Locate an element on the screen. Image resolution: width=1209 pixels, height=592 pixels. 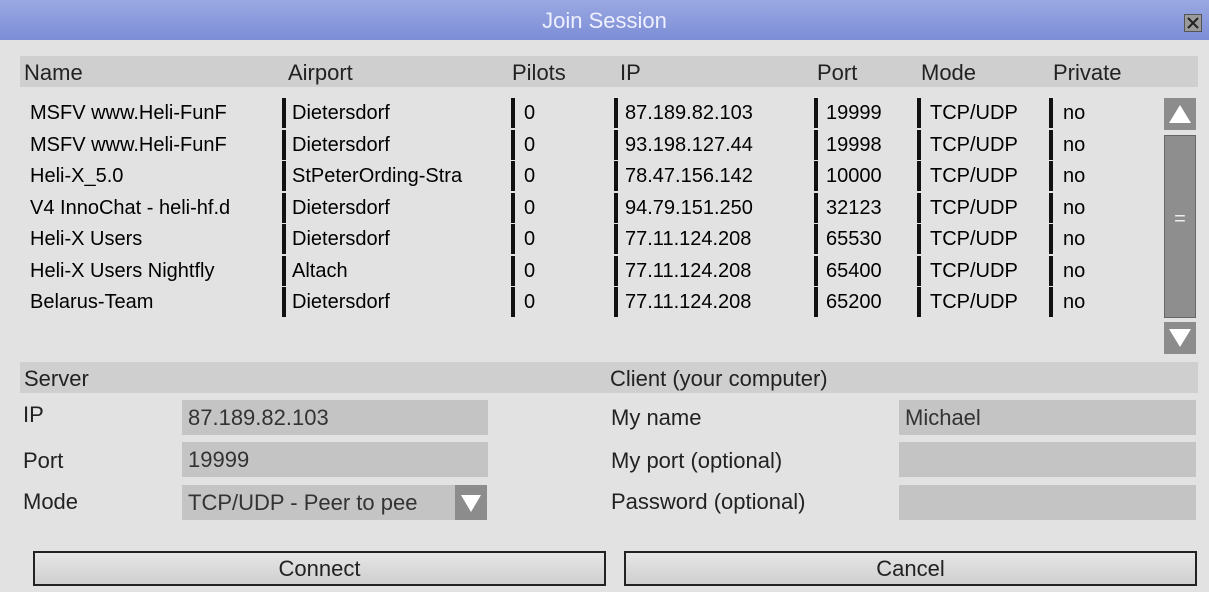
cell-name: Belarus-Team is located at coordinates (92, 302).